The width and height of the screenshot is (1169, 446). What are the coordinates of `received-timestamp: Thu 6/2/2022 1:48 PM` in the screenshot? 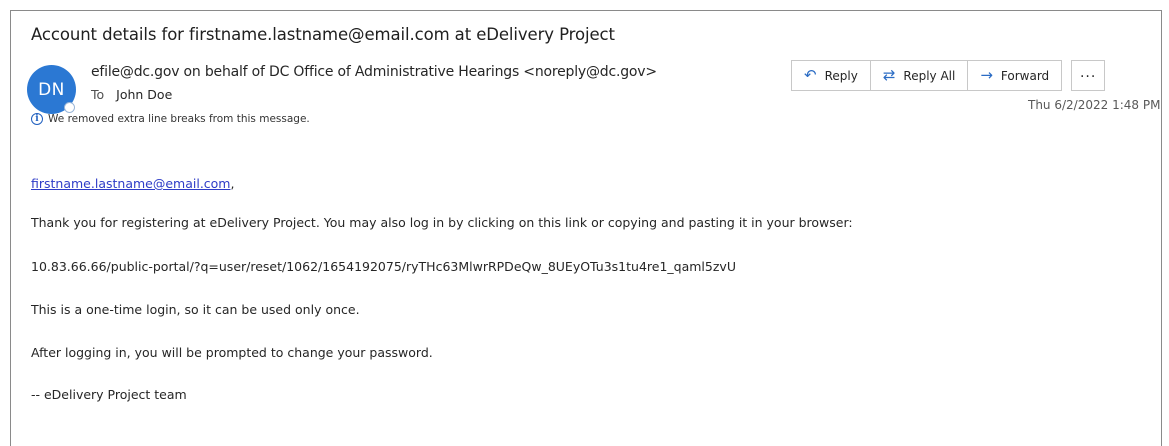 It's located at (1094, 105).